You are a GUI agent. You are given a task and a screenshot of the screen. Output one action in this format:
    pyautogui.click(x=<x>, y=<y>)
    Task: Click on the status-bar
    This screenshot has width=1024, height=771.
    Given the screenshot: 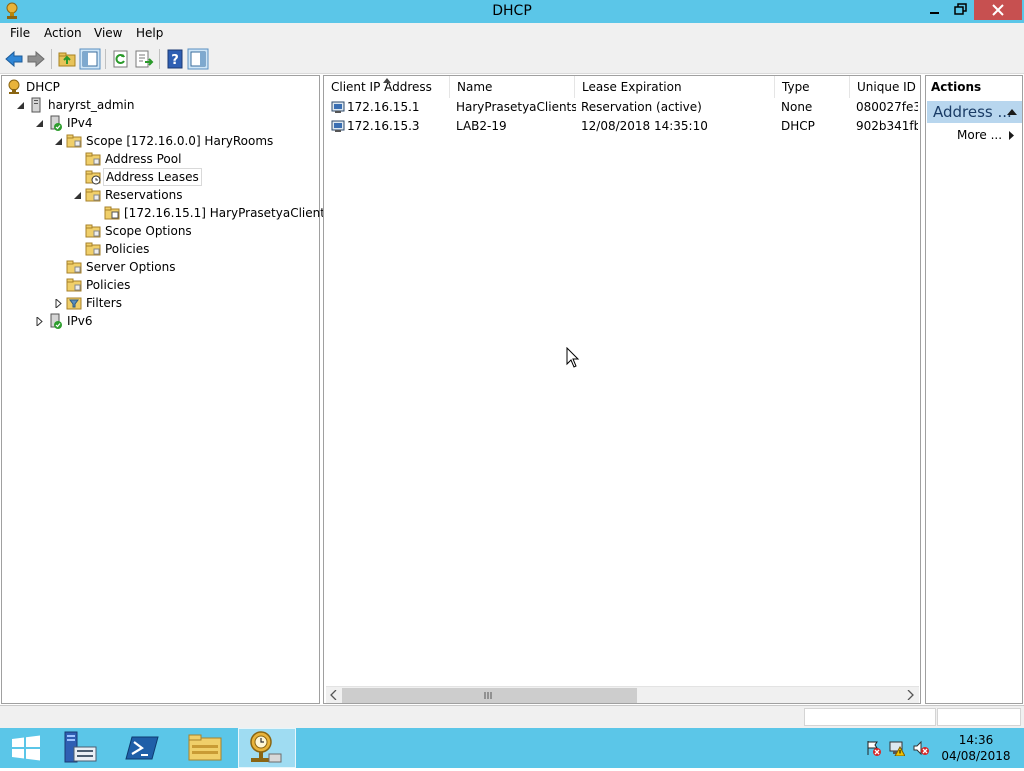 What is the action you would take?
    pyautogui.click(x=512, y=716)
    